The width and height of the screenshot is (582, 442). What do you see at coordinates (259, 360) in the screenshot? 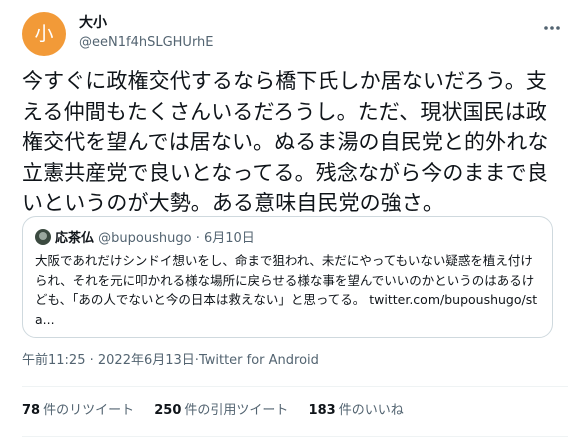
I see `tweet-client: Twitter for Android` at bounding box center [259, 360].